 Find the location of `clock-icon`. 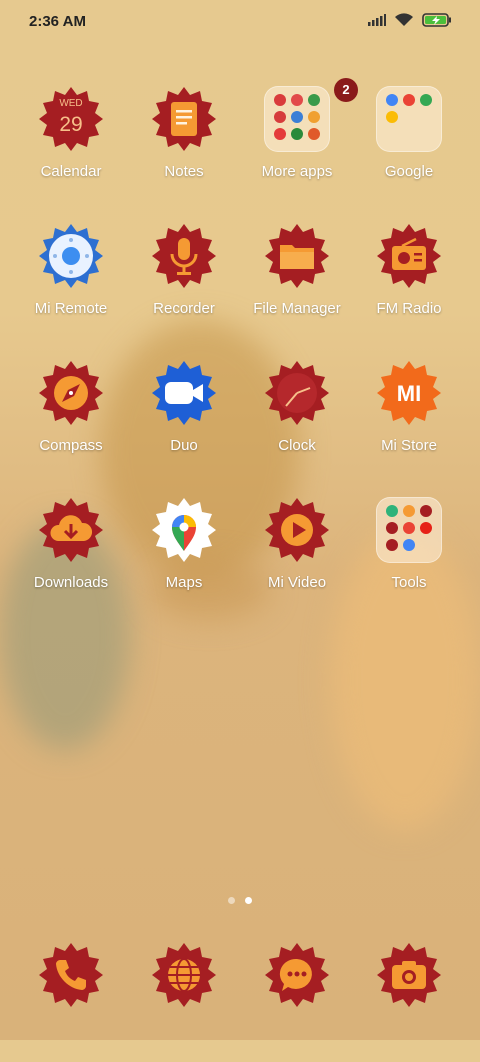

clock-icon is located at coordinates (297, 393).